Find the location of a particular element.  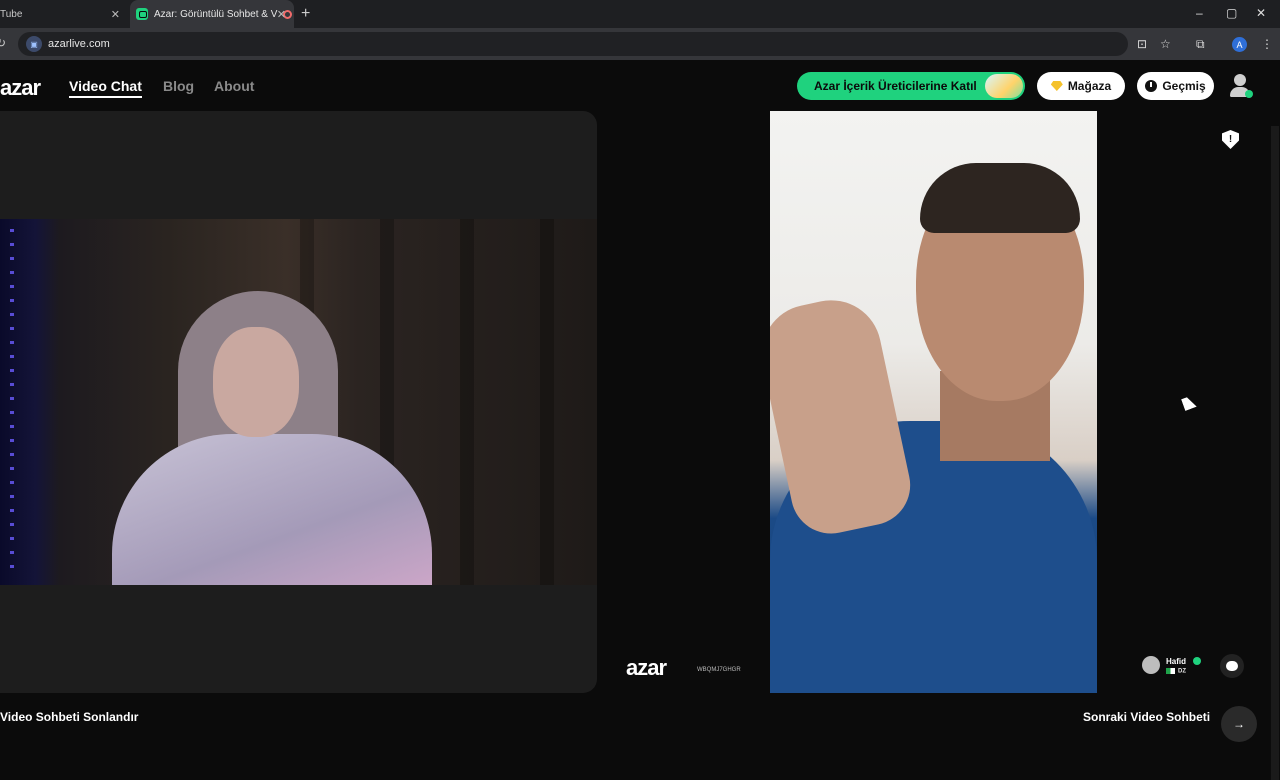

flag-icon is located at coordinates (1170, 671).